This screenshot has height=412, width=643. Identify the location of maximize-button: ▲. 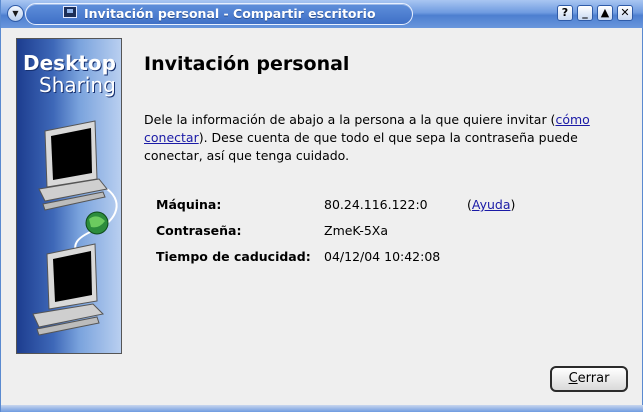
(605, 13).